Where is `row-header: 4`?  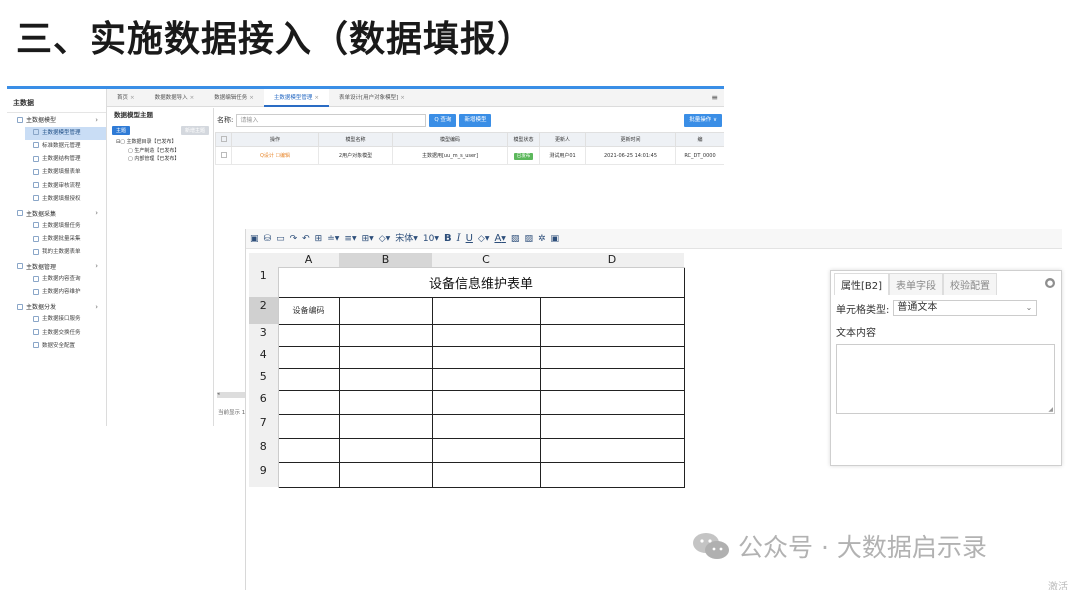 row-header: 4 is located at coordinates (264, 357).